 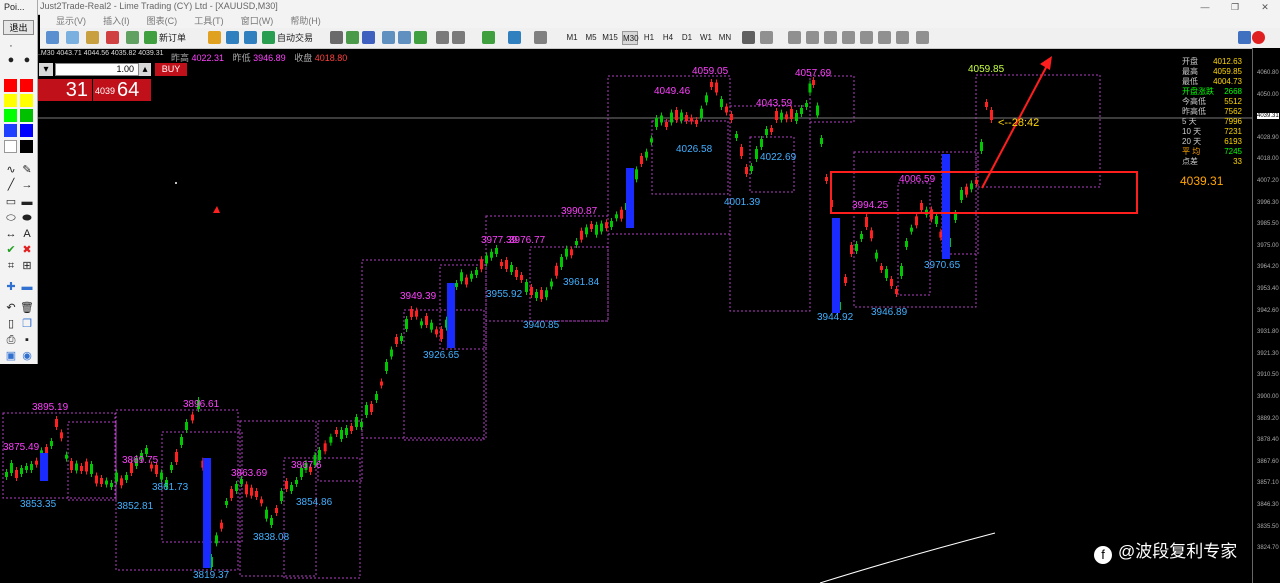 I want to click on copy-icon: ❐, so click(x=27, y=324).